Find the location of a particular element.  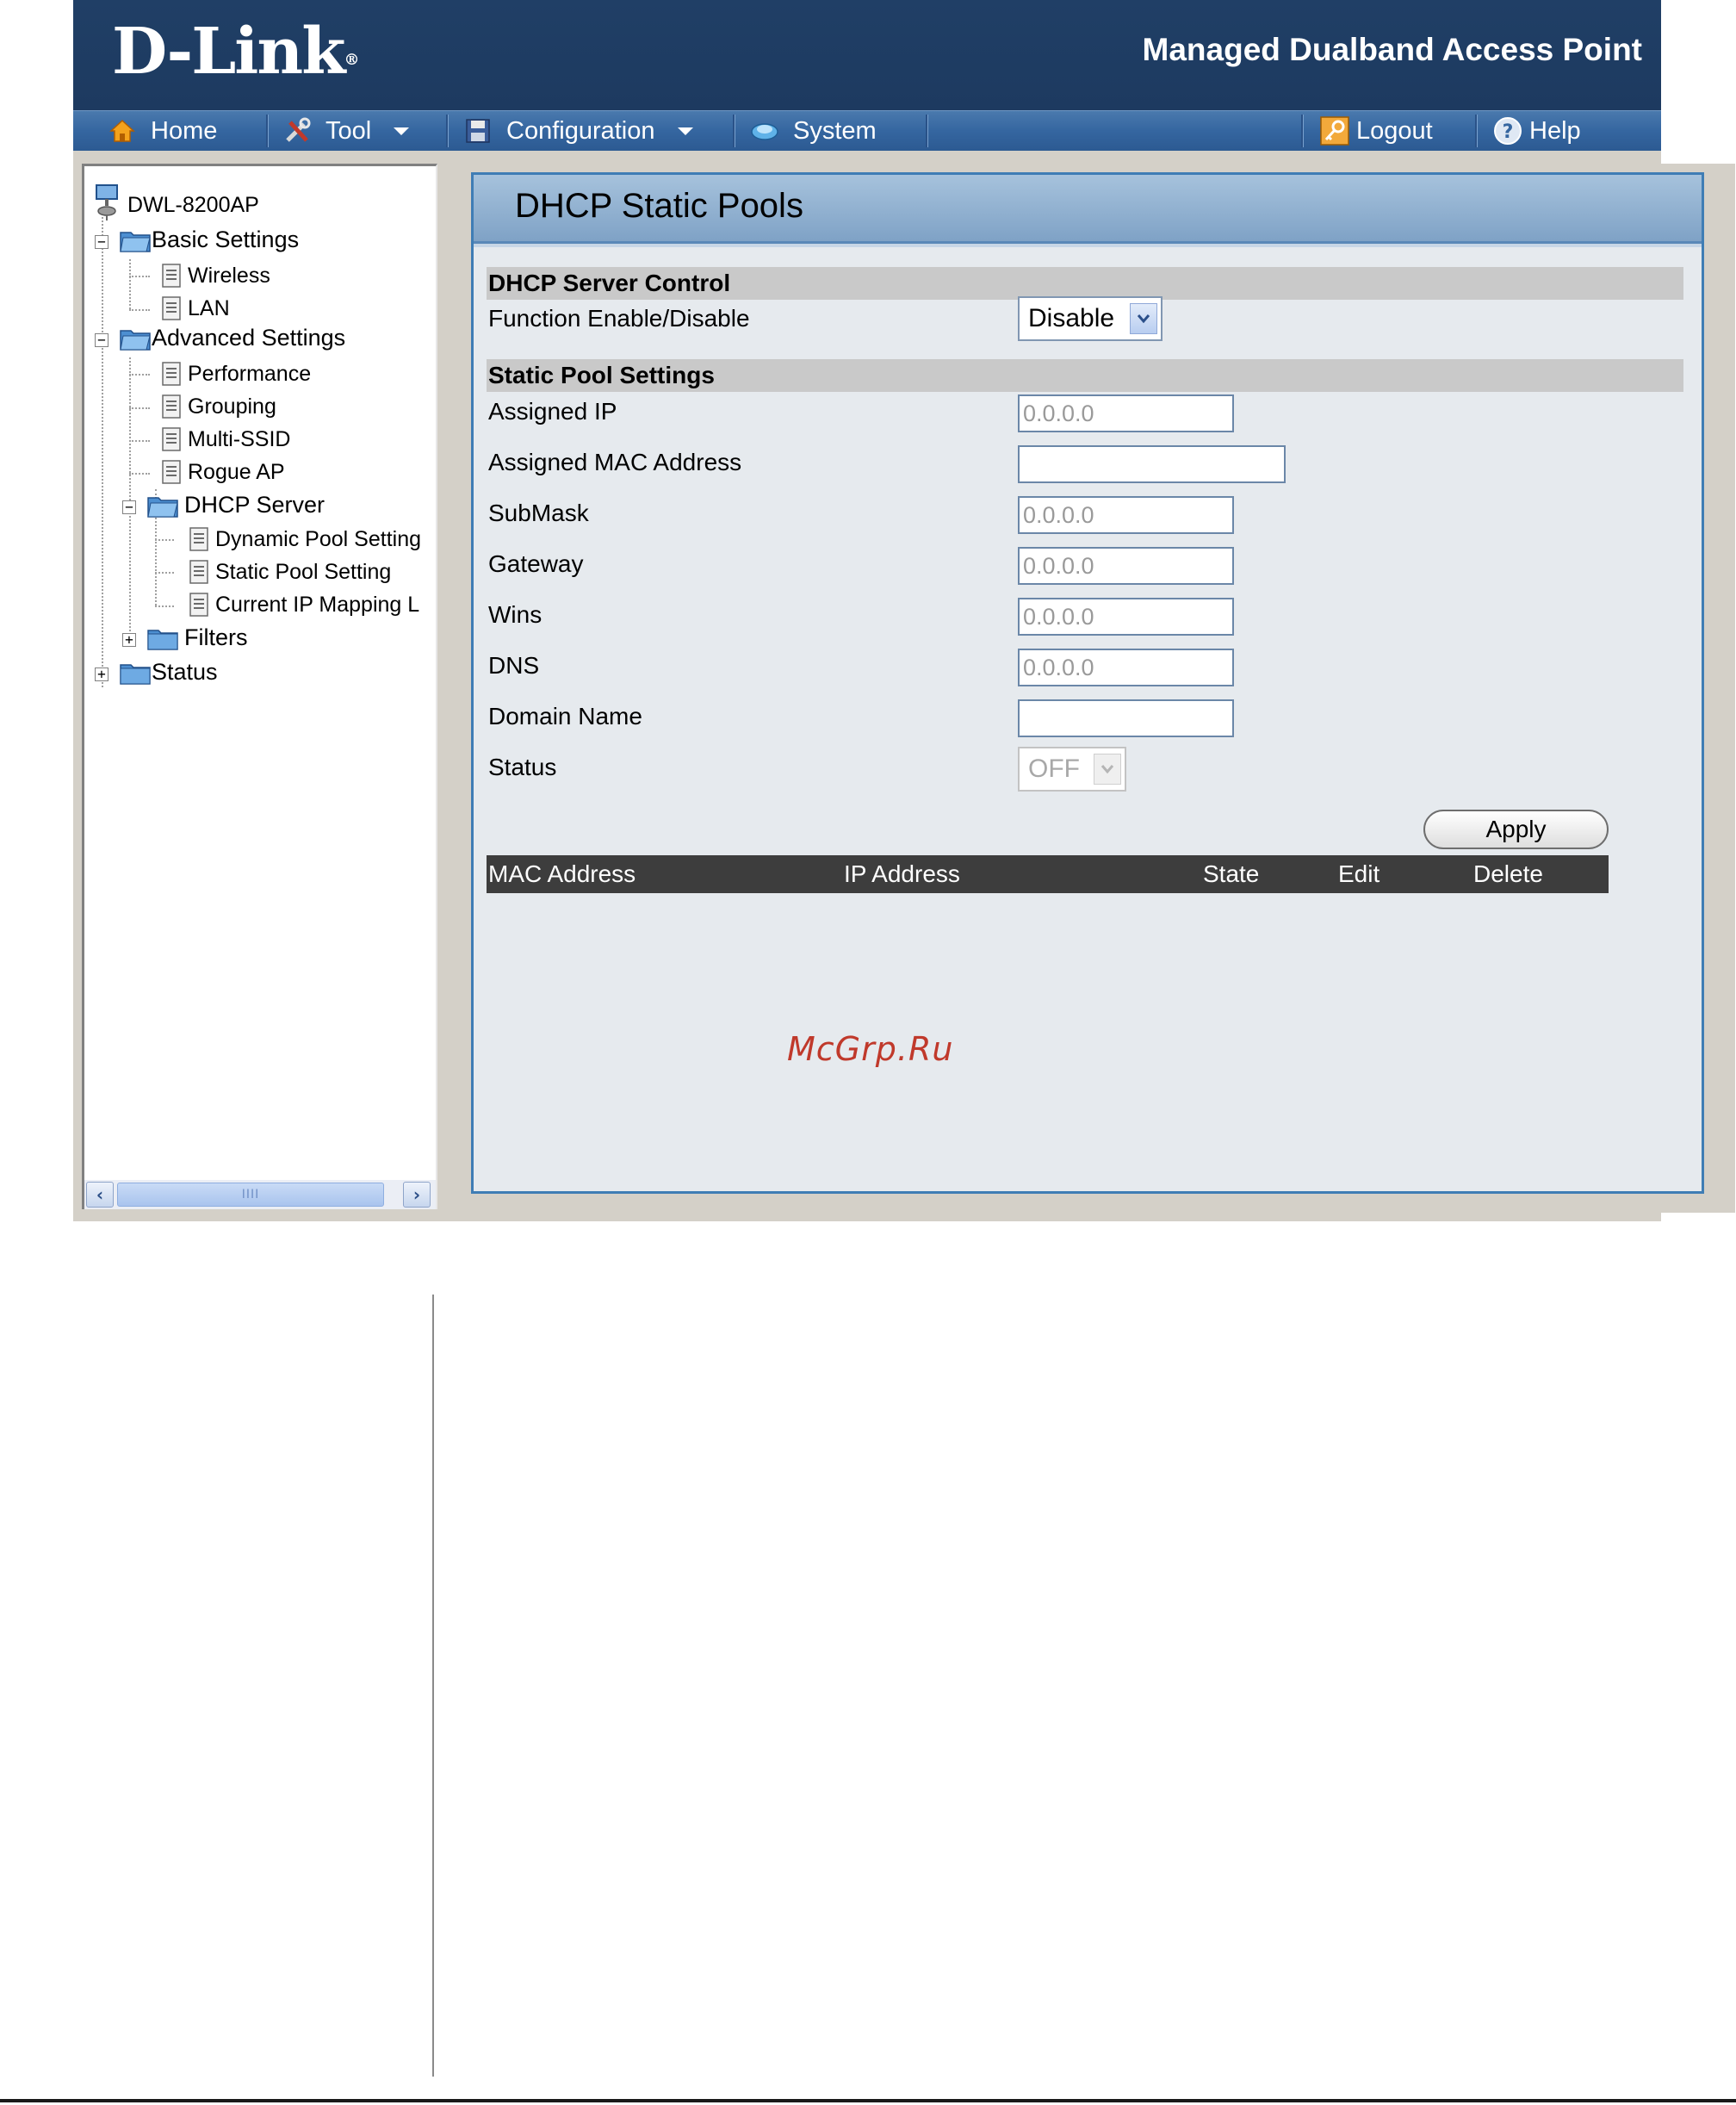

page-title: DHCP Static Pools is located at coordinates (659, 206).